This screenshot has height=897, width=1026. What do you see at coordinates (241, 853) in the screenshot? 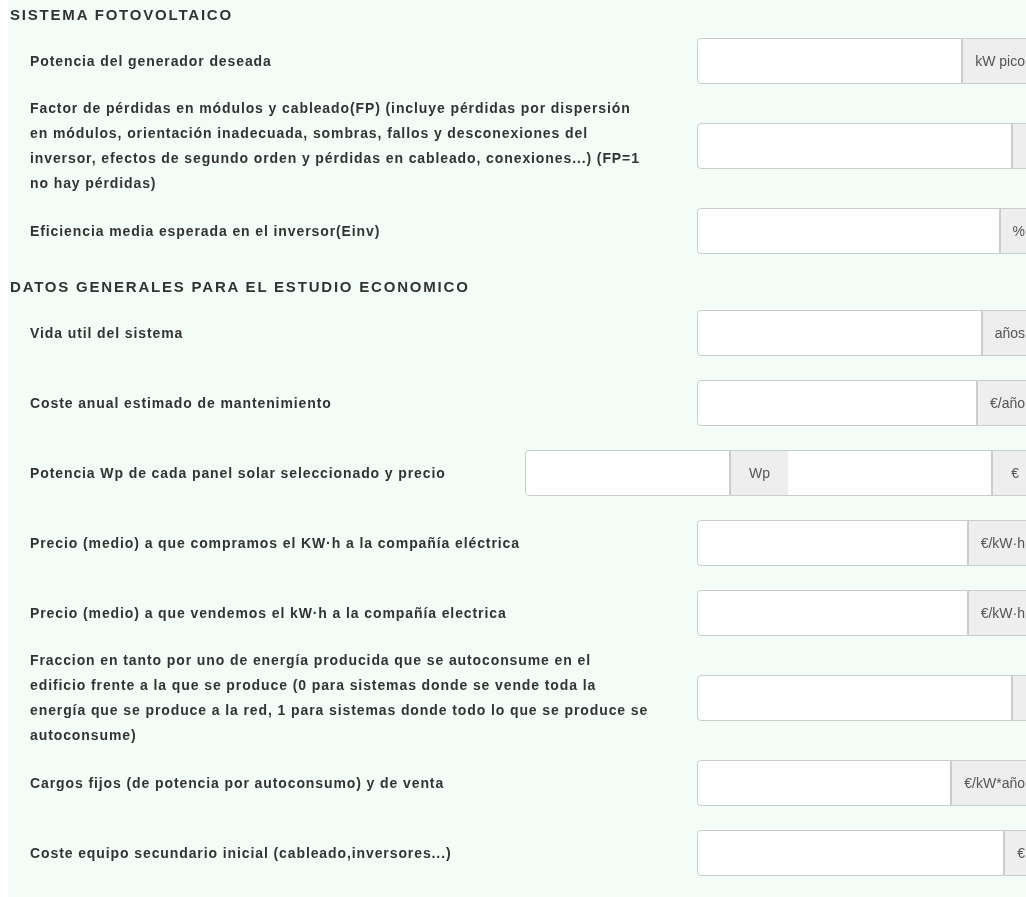
I see `field-label: Coste equipo secundario inicial (cableado,inversores...)` at bounding box center [241, 853].